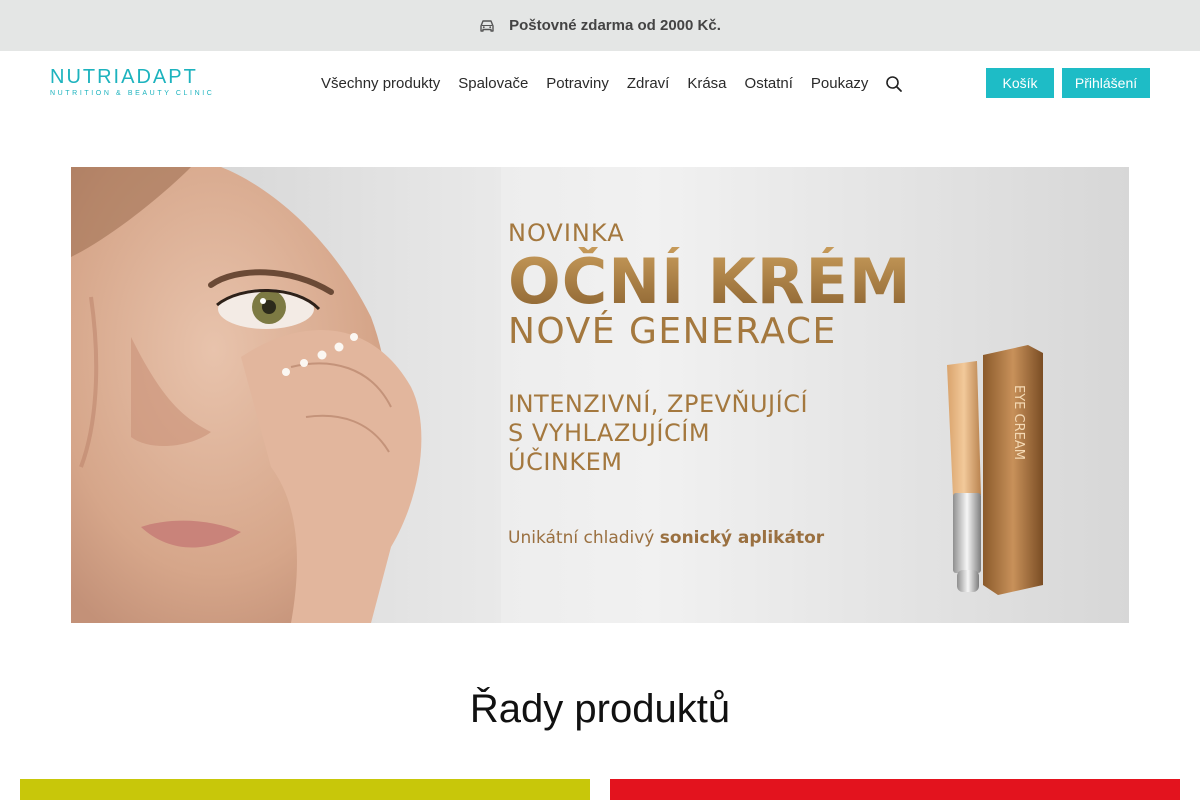  I want to click on hero-tagline-bold: sonický aplikátor, so click(742, 538).